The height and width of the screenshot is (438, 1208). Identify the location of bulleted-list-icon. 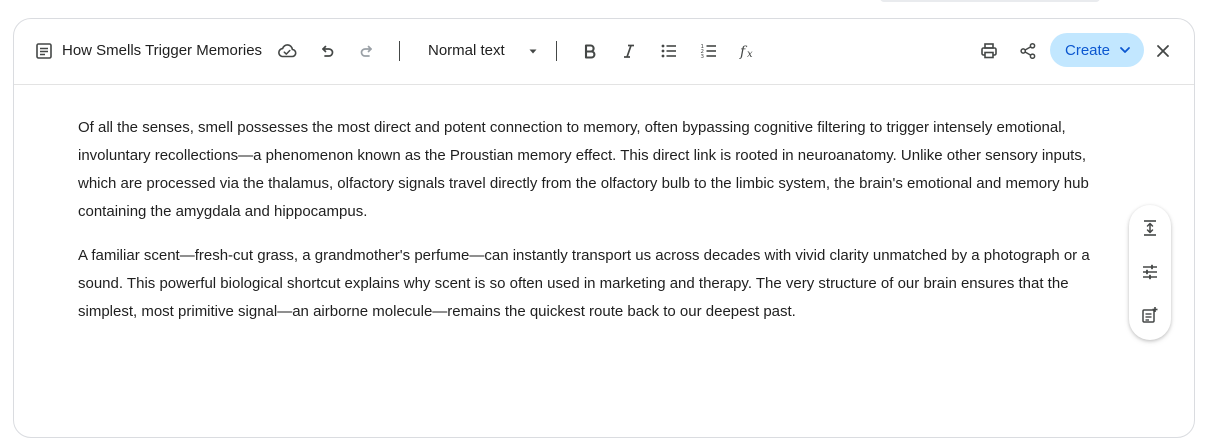
(669, 51).